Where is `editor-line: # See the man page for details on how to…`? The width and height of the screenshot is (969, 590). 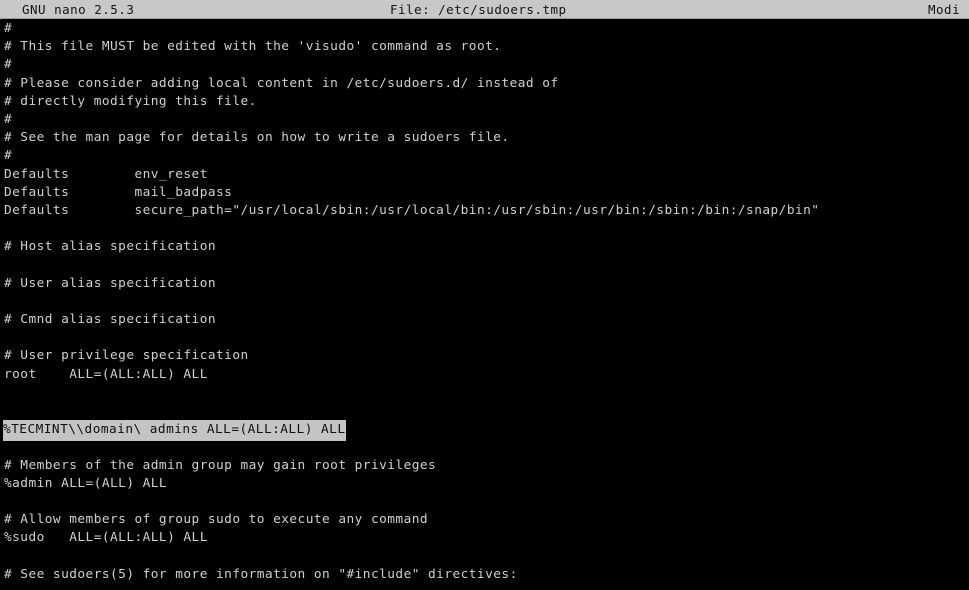 editor-line: # See the man page for details on how to… is located at coordinates (484, 138).